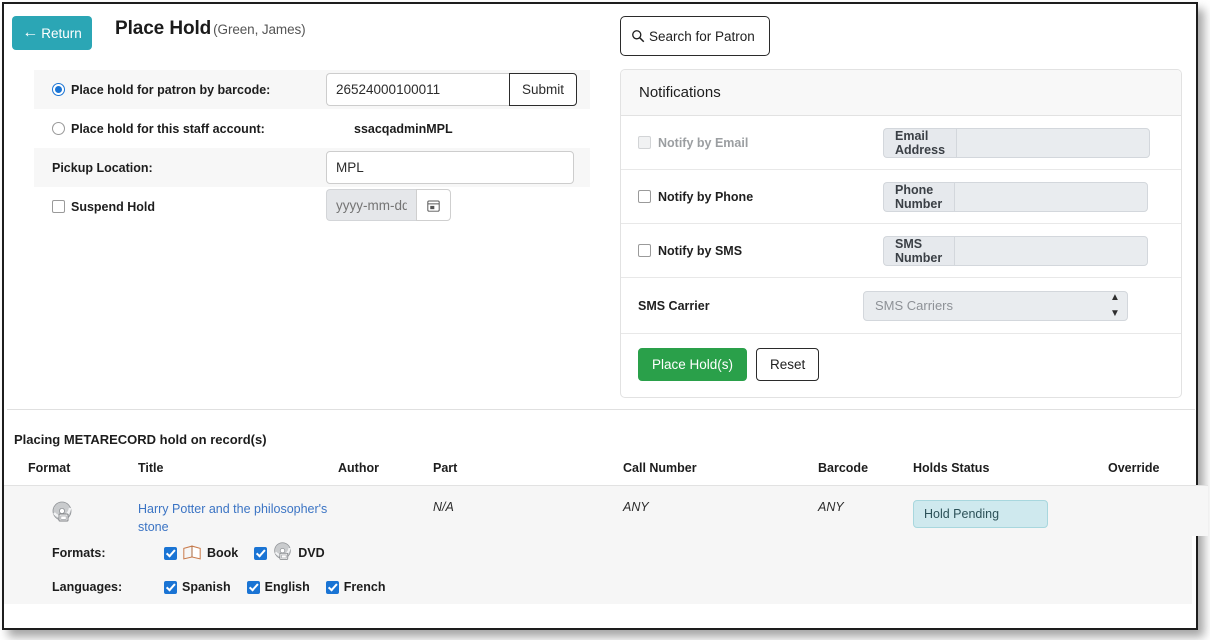 This screenshot has height=640, width=1210. I want to click on col-call-number: Call Number, so click(720, 471).